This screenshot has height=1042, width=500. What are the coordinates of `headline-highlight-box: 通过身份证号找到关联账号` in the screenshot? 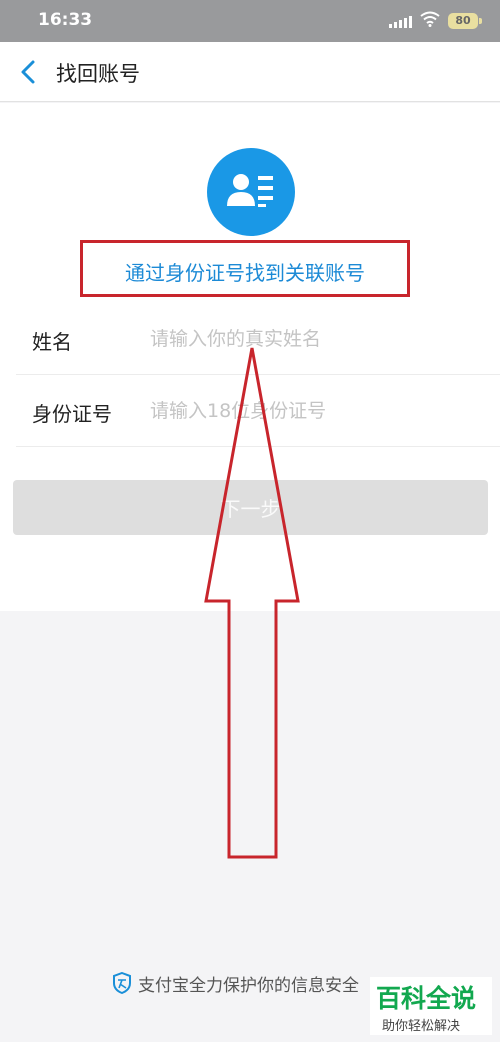 It's located at (245, 268).